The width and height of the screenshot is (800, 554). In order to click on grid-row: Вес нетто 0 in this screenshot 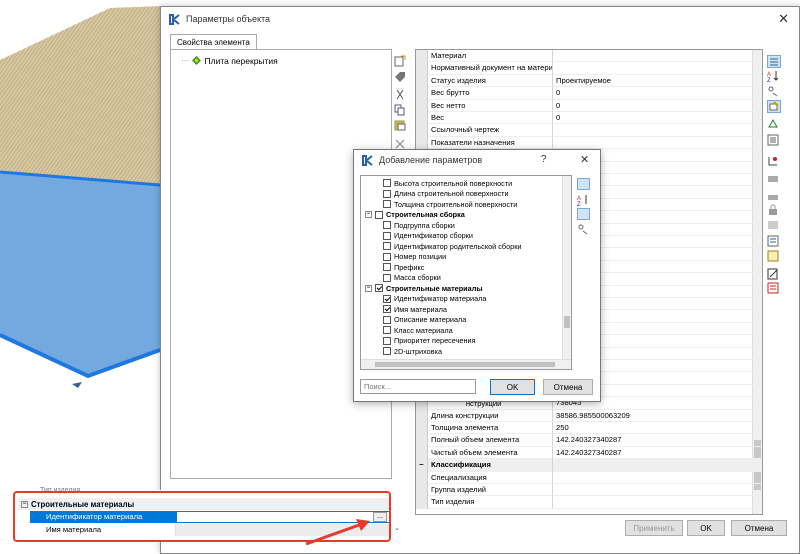, I will do `click(589, 105)`.